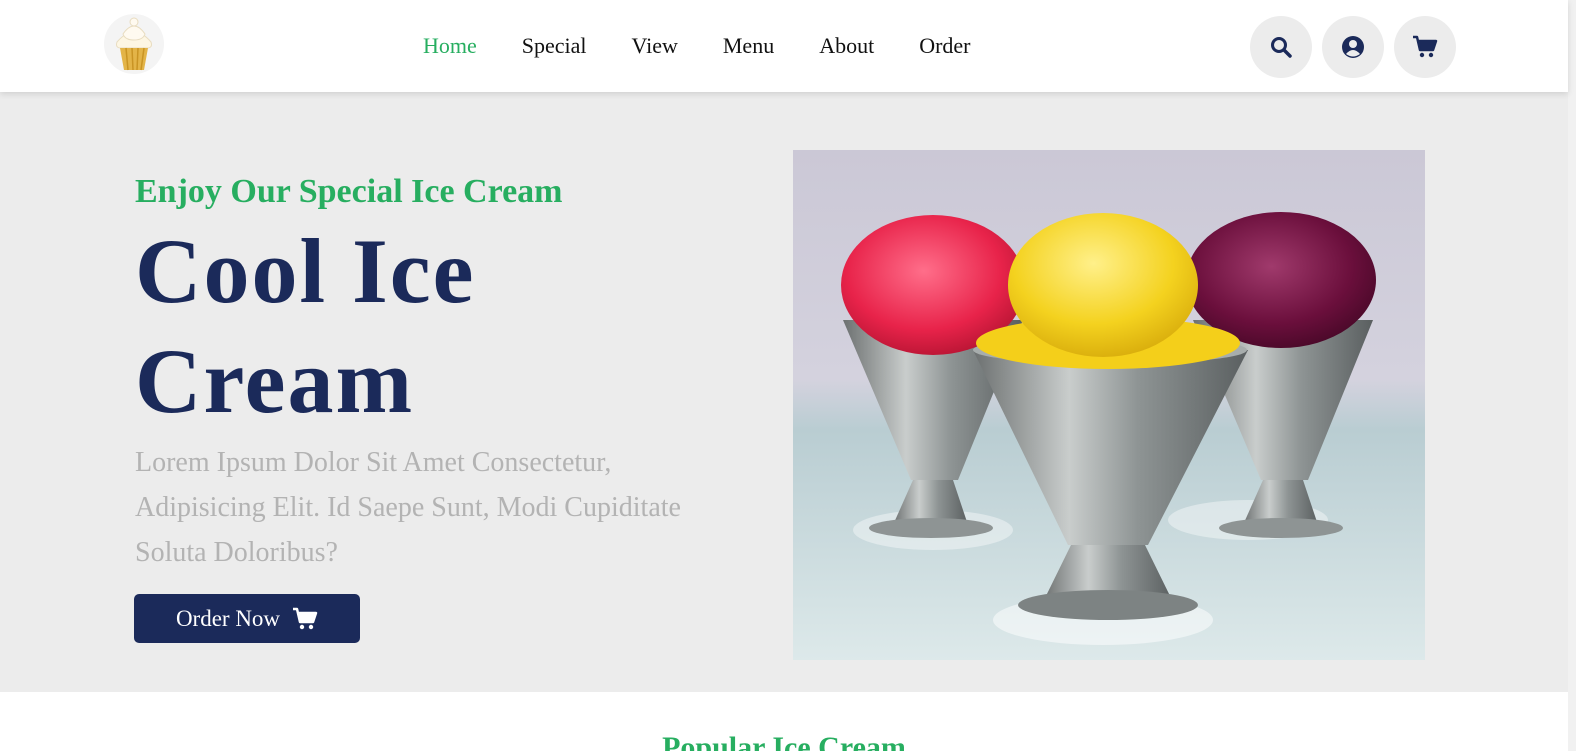 The image size is (1576, 751). I want to click on navbar: Home Special View Menu About Order, so click(784, 46).